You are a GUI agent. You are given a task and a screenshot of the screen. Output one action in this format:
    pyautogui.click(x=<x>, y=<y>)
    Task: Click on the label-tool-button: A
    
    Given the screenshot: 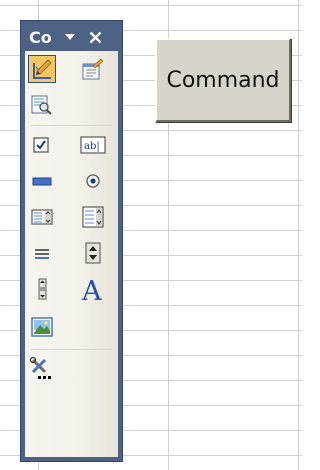 What is the action you would take?
    pyautogui.click(x=93, y=289)
    